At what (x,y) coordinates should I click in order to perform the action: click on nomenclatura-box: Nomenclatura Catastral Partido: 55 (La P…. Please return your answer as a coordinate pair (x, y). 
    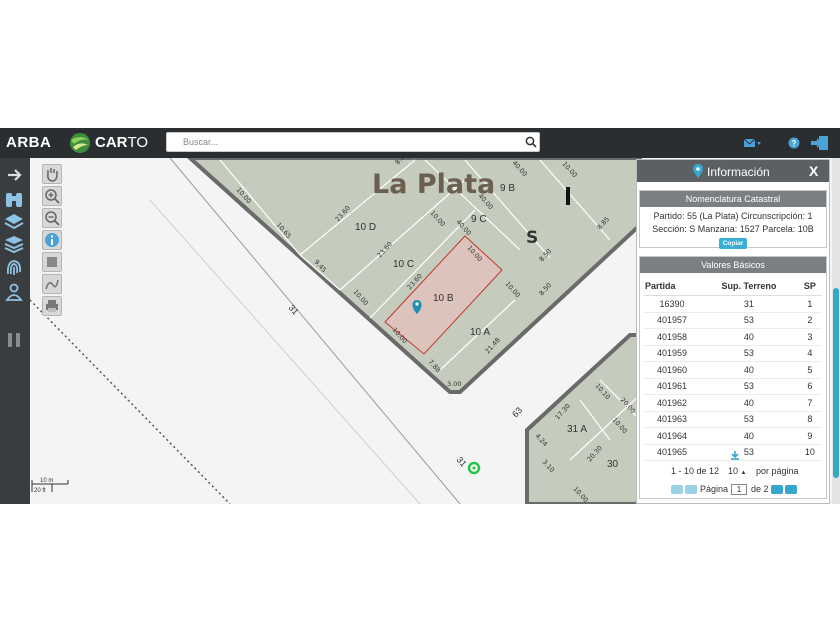
    Looking at the image, I should click on (733, 219).